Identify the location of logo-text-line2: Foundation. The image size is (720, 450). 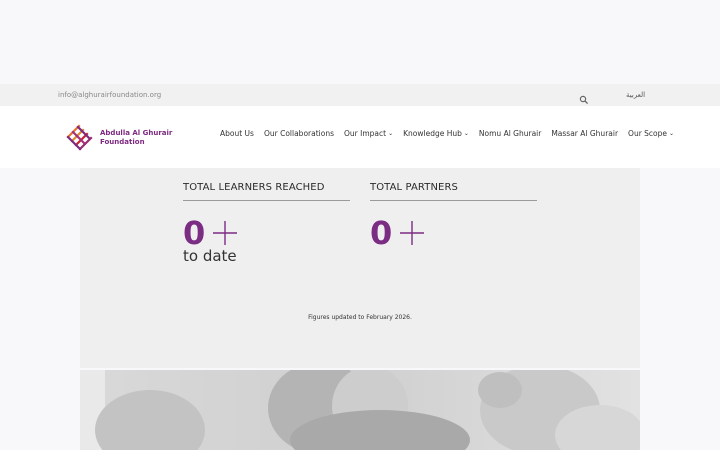
(122, 142).